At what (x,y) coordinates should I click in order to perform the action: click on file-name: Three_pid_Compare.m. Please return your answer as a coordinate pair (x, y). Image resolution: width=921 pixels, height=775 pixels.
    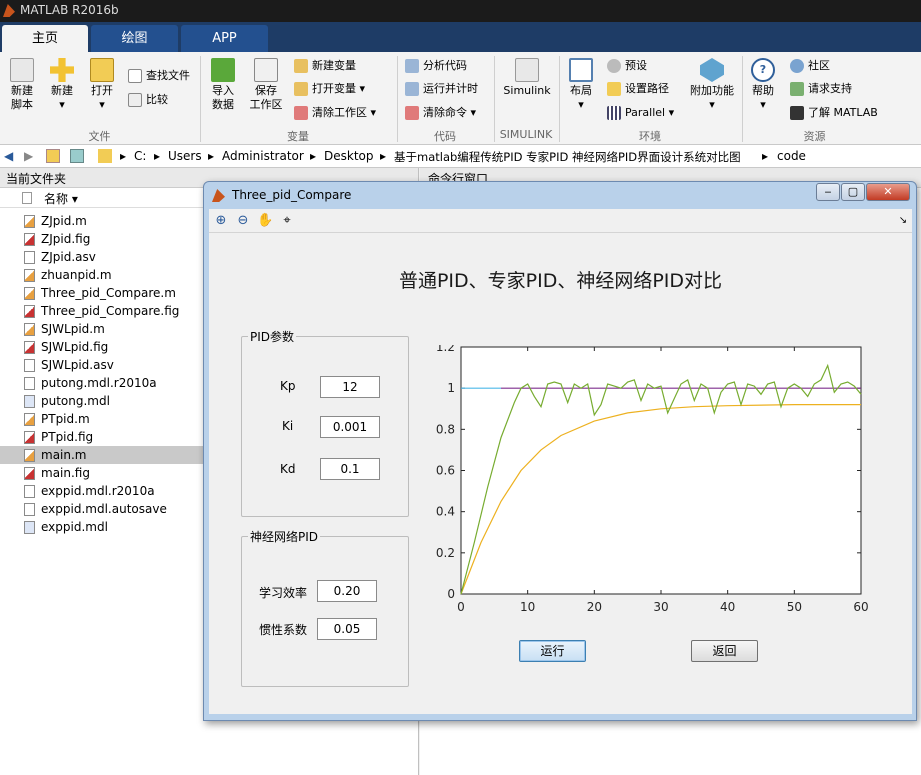
    Looking at the image, I should click on (108, 293).